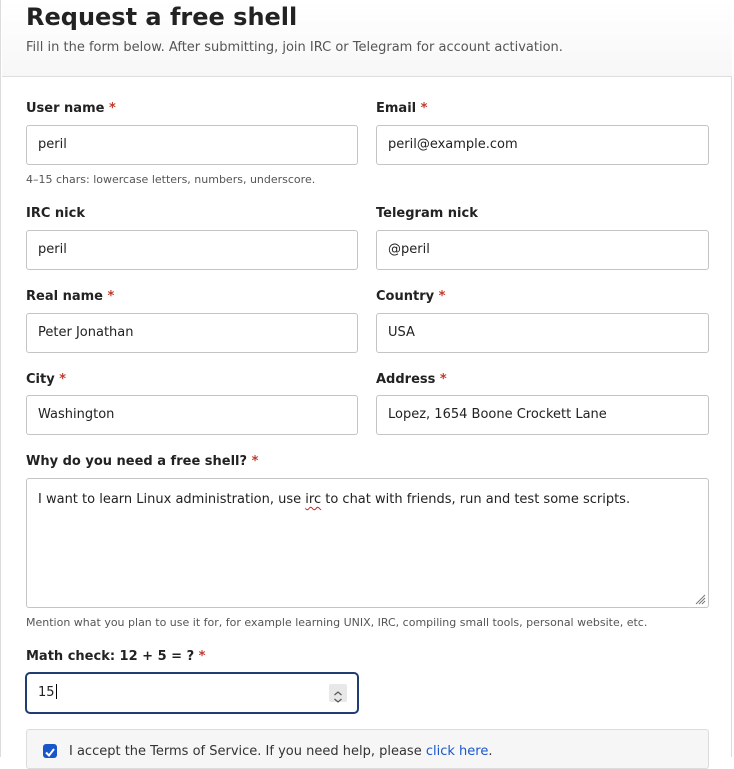 The image size is (734, 769). Describe the element at coordinates (192, 250) in the screenshot. I see `irc-nick-input: peril` at that location.